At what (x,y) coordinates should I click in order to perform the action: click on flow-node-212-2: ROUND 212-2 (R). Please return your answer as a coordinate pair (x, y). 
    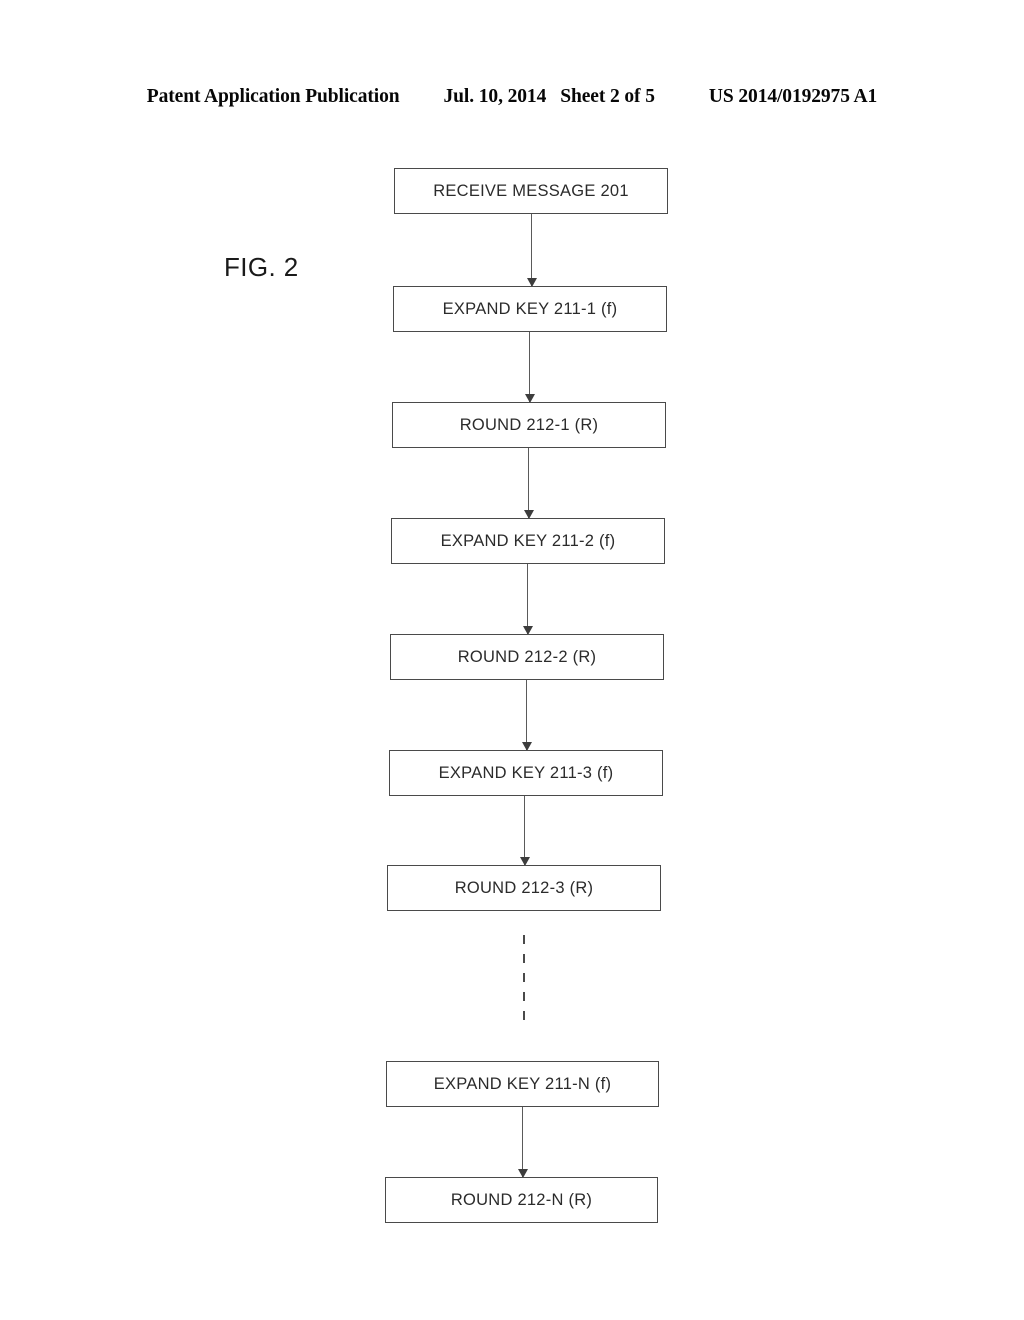
    Looking at the image, I should click on (527, 657).